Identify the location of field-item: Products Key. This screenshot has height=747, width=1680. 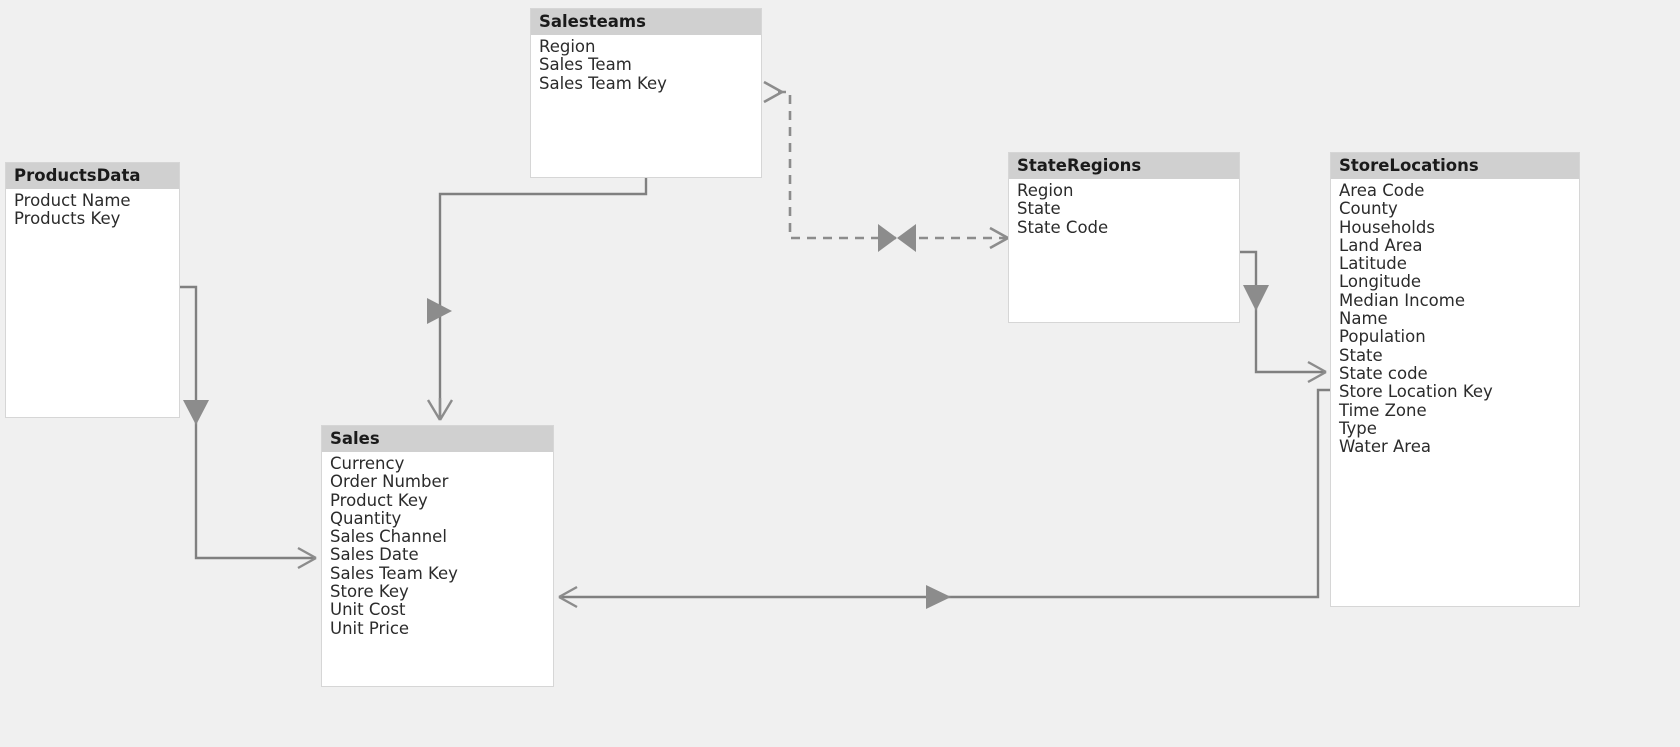
(96, 218).